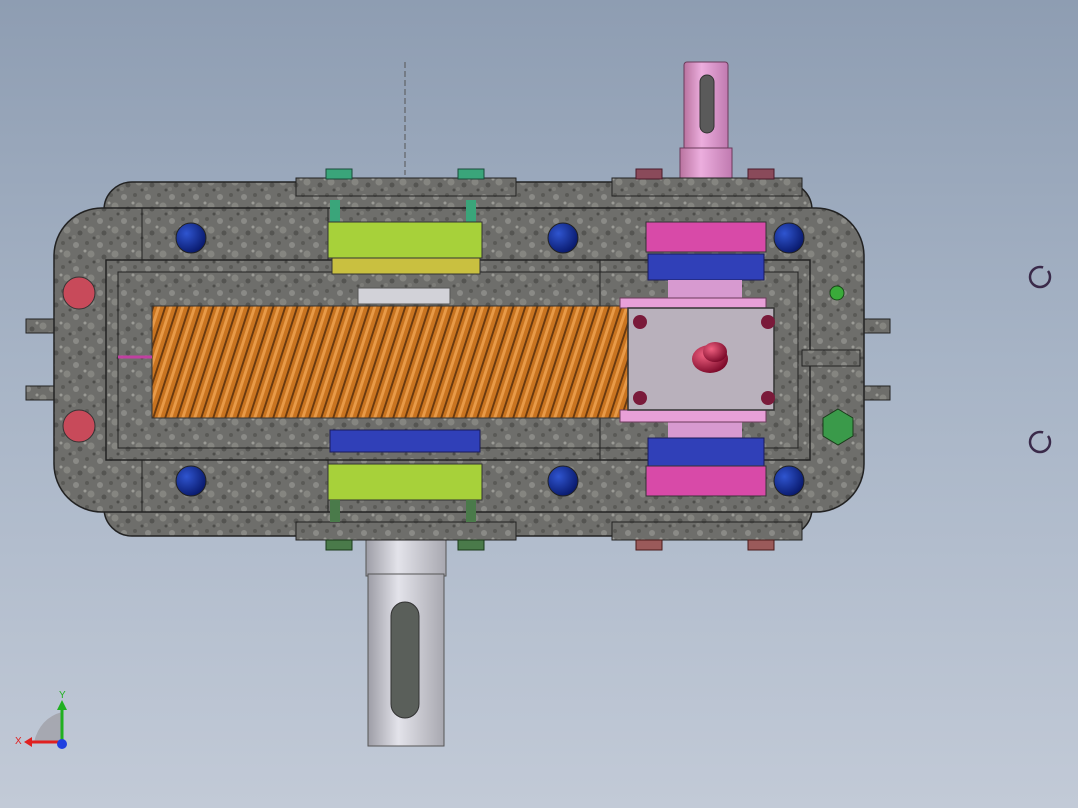 The width and height of the screenshot is (1078, 808). Describe the element at coordinates (373, 362) in the screenshot. I see `worm-shaft` at that location.